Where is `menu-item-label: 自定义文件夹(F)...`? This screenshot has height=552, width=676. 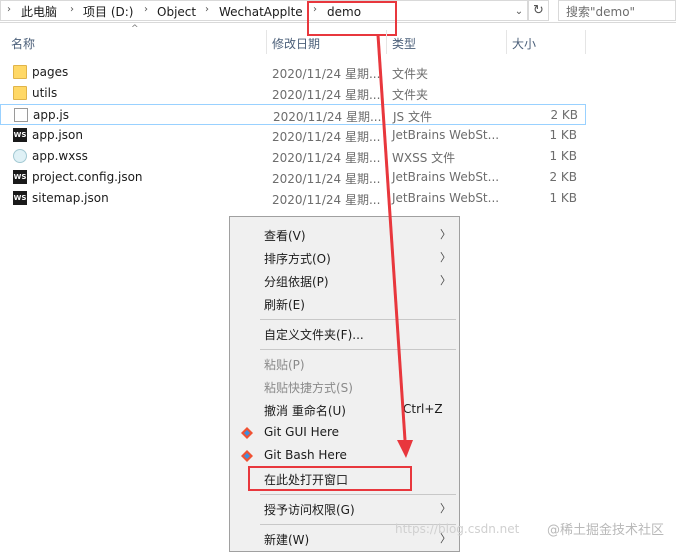
menu-item-label: 自定义文件夹(F)... is located at coordinates (314, 335).